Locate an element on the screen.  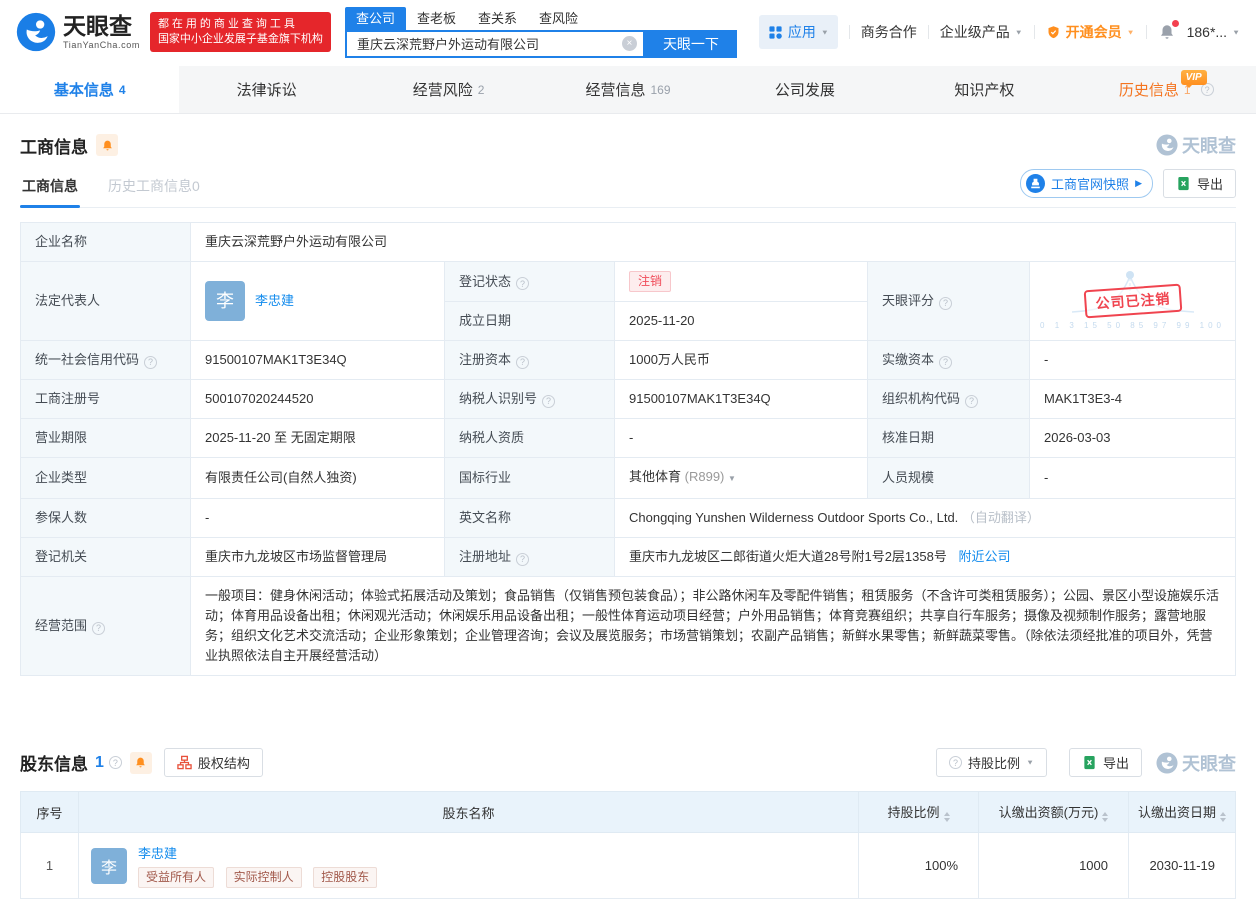
col-header-amount: 认缴出资额(万元) is located at coordinates (1053, 812).